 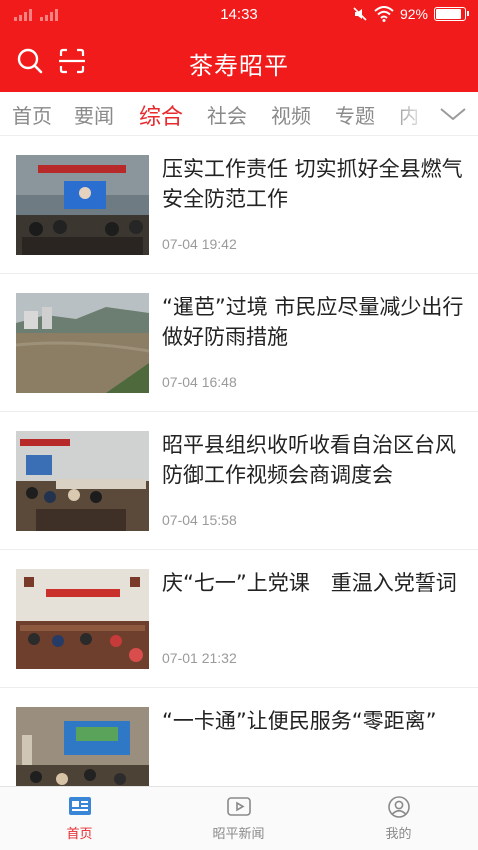 I want to click on tab-headlines: 要闻, so click(x=94, y=114).